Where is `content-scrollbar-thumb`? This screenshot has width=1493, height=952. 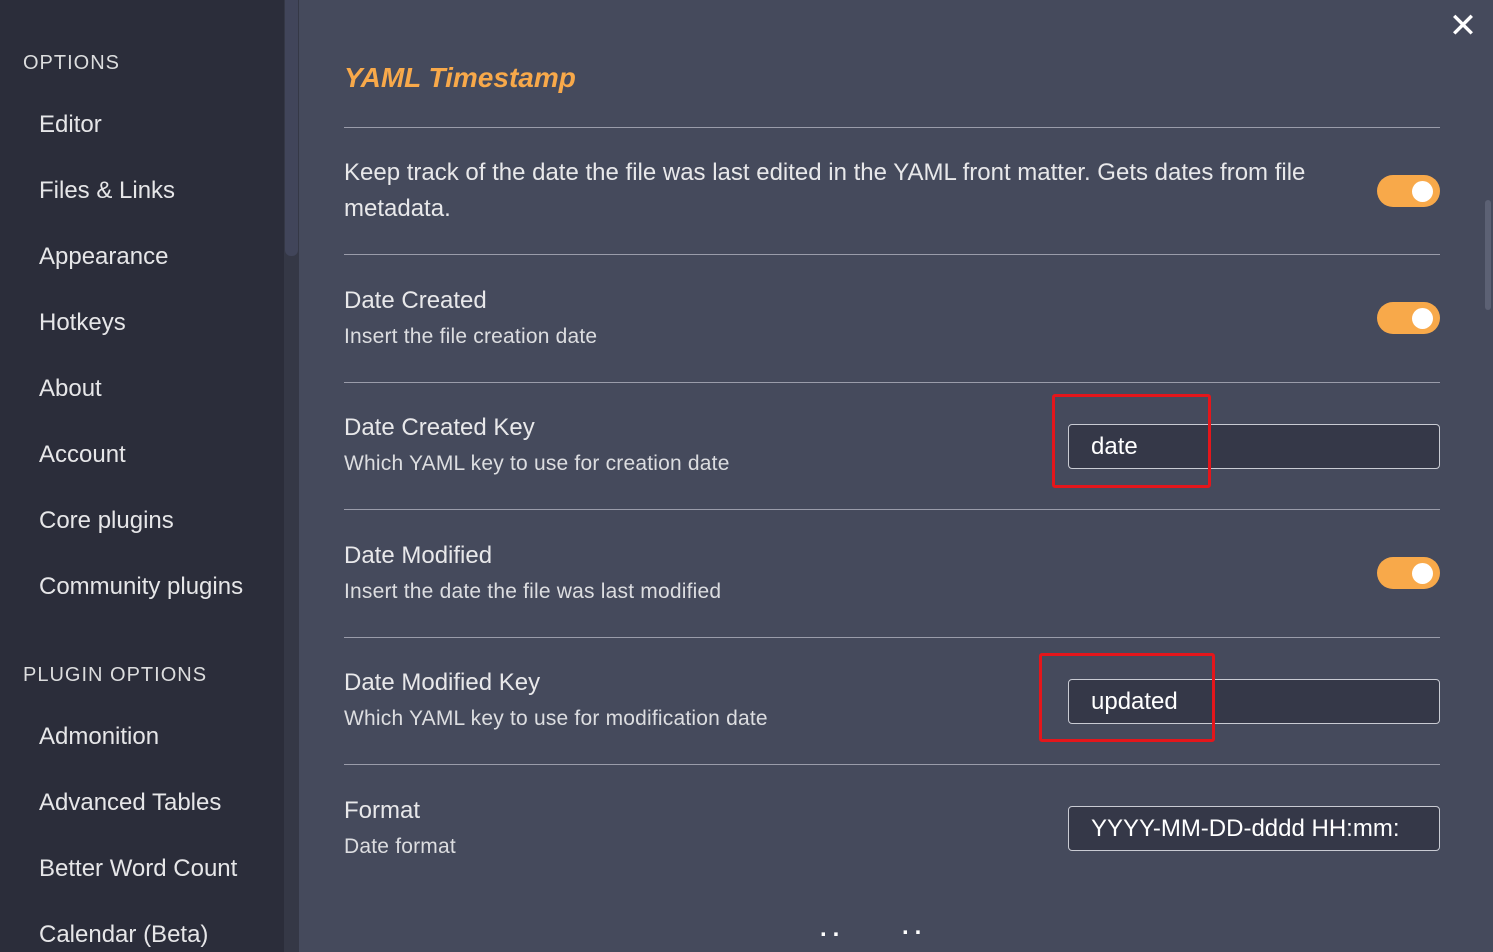 content-scrollbar-thumb is located at coordinates (1488, 255).